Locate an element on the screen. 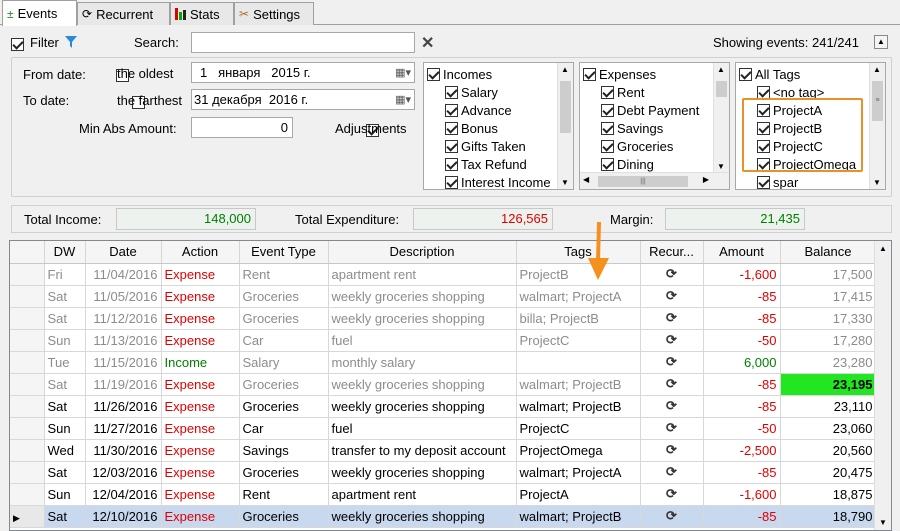 The height and width of the screenshot is (531, 900). cell-date: 11/12/2016 is located at coordinates (123, 318).